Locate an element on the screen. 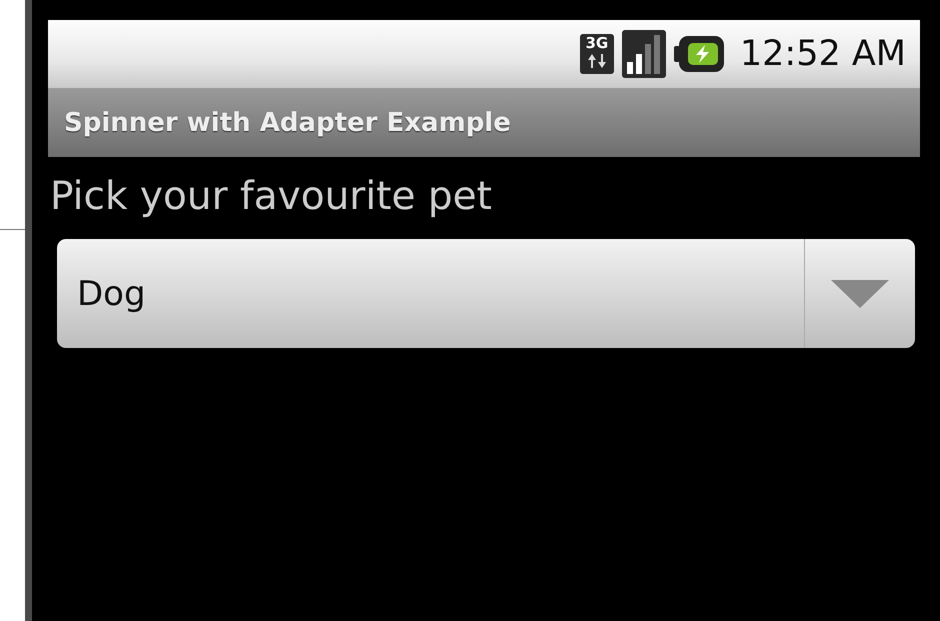 Image resolution: width=940 pixels, height=621 pixels. data-arrows-icon is located at coordinates (597, 61).